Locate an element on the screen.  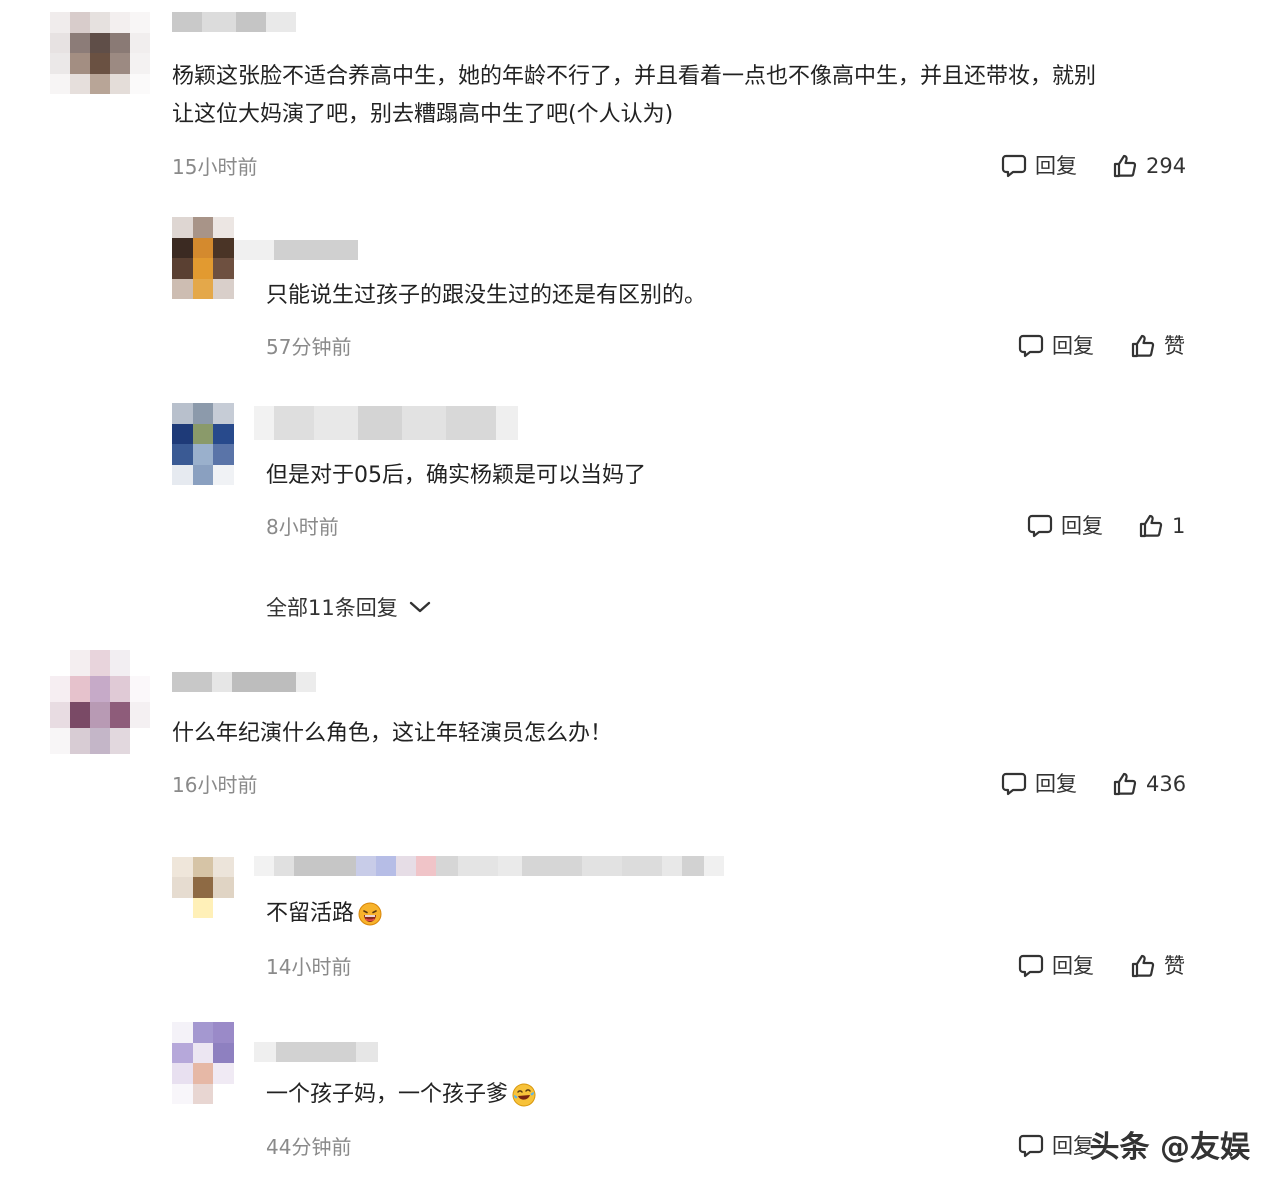
like-count: 1 is located at coordinates (1179, 526).